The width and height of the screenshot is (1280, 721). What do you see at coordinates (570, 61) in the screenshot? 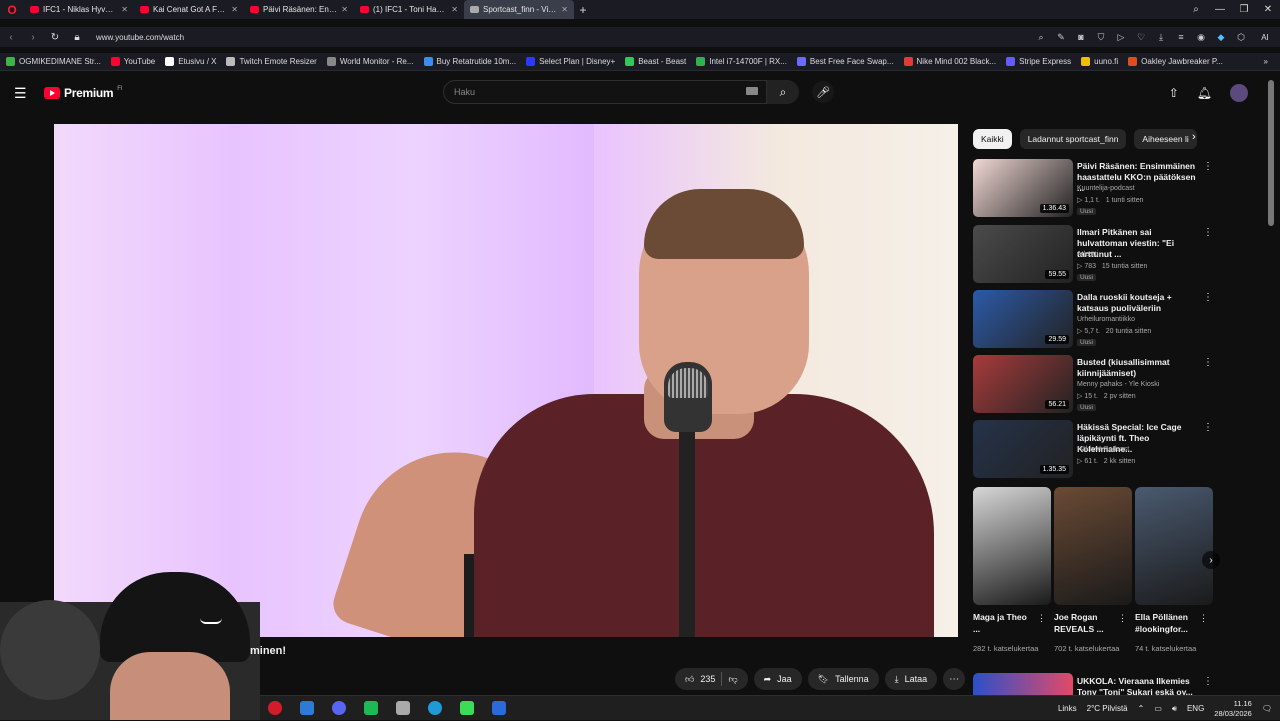
I see `bookmark-item: Select Plan | Disney+` at bounding box center [570, 61].